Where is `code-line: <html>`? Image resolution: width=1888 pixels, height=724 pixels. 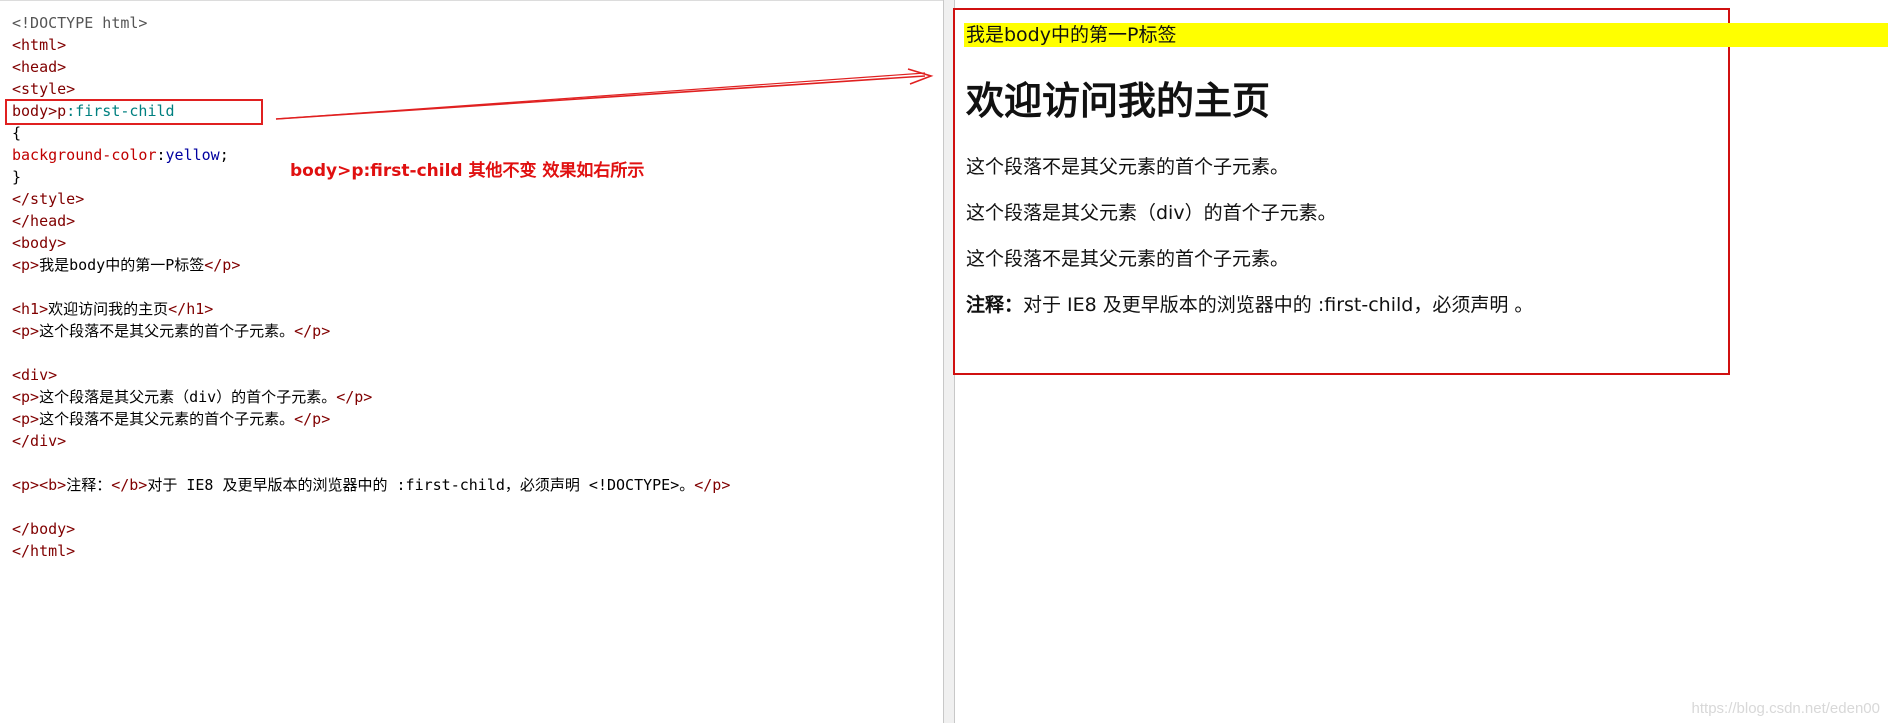 code-line: <html> is located at coordinates (39, 45).